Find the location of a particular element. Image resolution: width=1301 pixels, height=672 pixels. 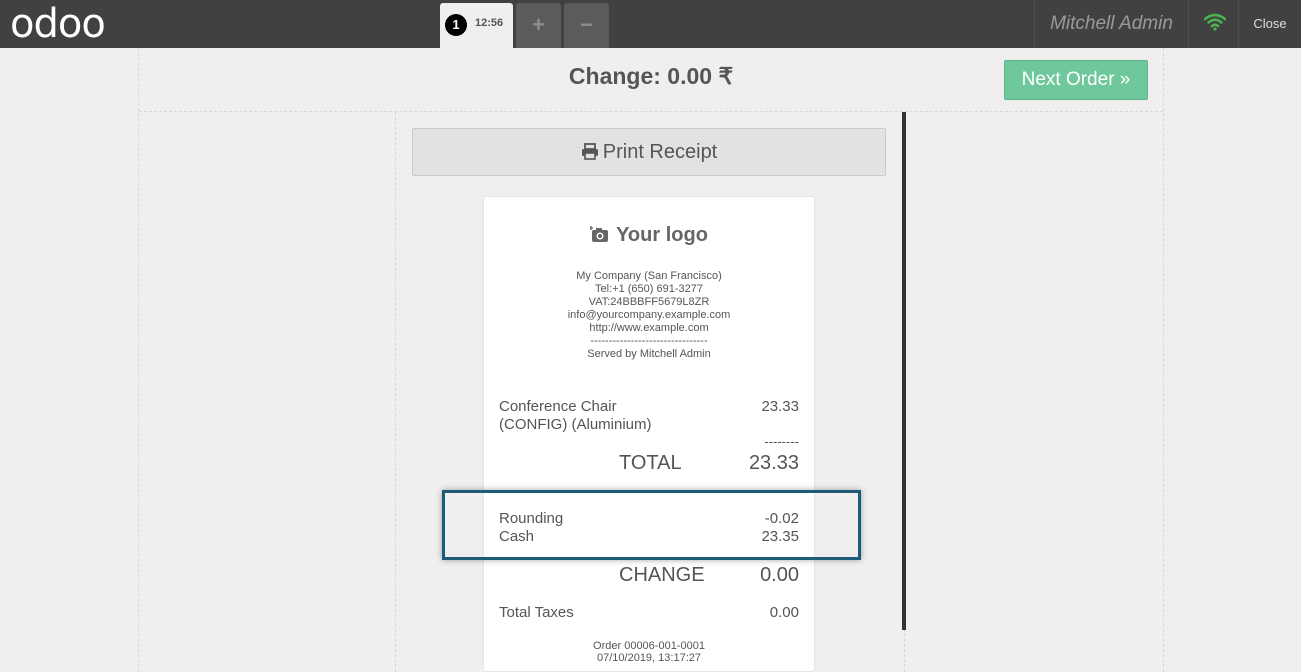

company-vat: VAT:24BBBFF5679L8ZR is located at coordinates (649, 302).